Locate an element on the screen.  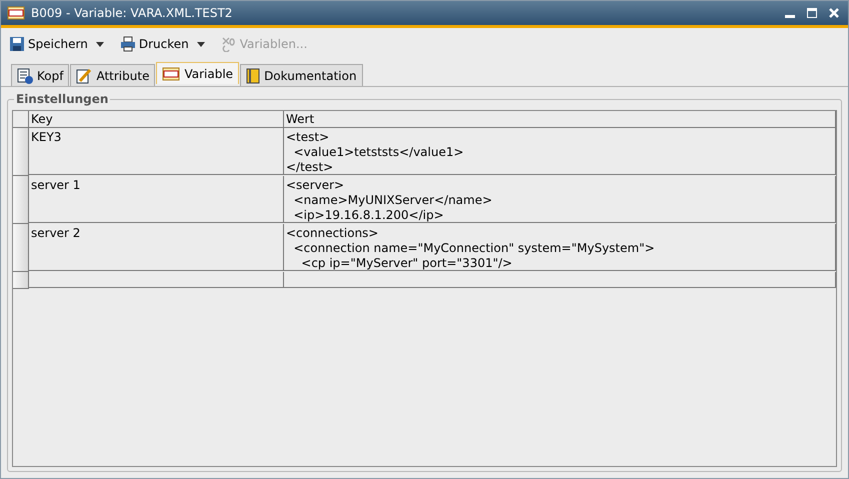
table-cell: <test> <value1>tetststs</value1> </test> is located at coordinates (560, 151).